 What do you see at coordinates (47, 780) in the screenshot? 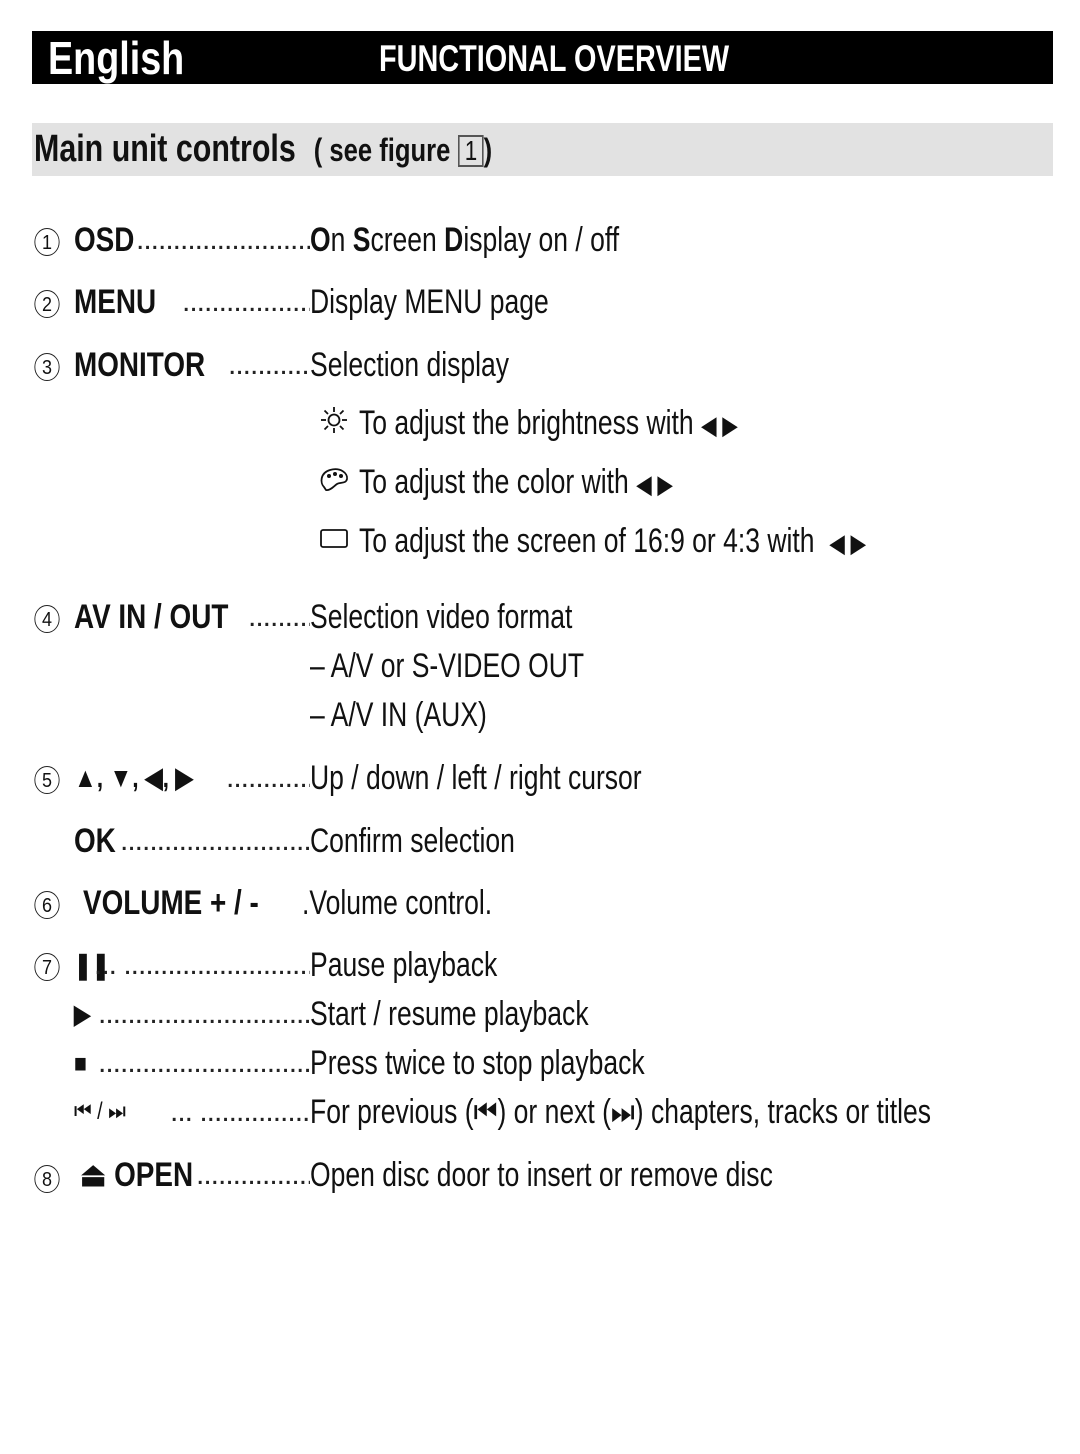
I see `callout-number: 5` at bounding box center [47, 780].